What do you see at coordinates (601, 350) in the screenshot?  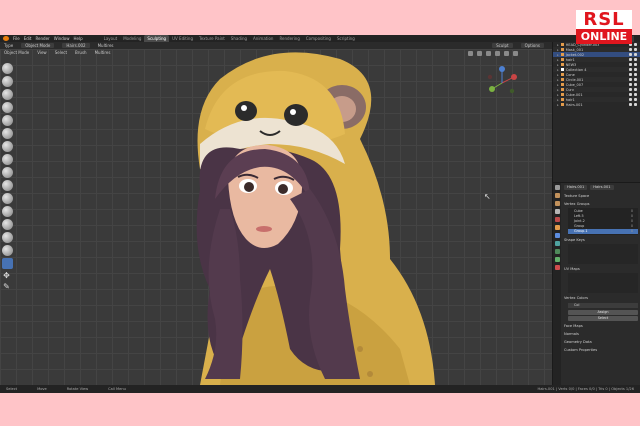 I see `section-custom-properties: Custom Properties` at bounding box center [601, 350].